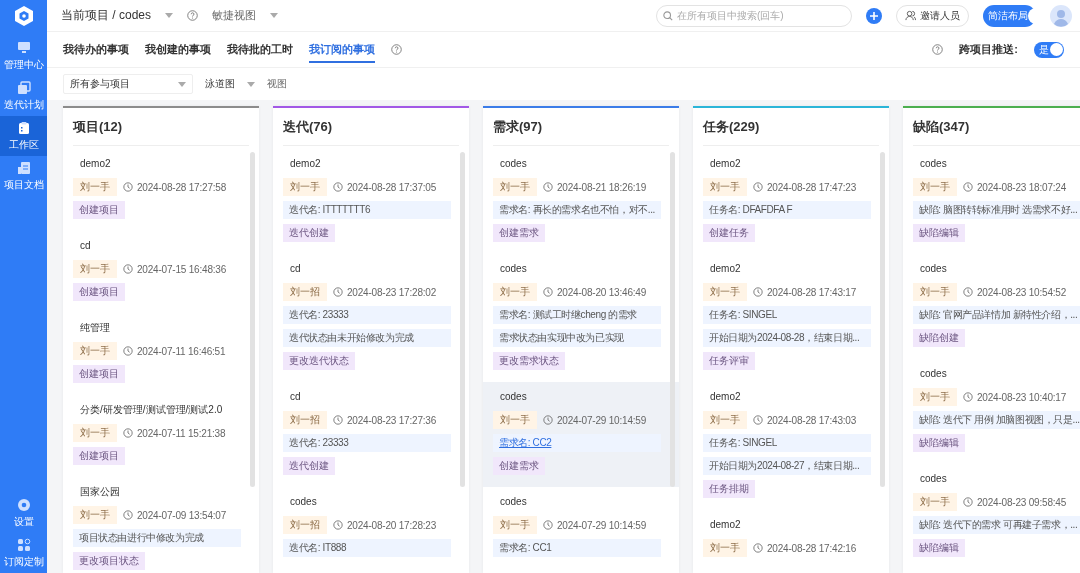 The width and height of the screenshot is (1080, 573). I want to click on avatar, so click(1061, 15).